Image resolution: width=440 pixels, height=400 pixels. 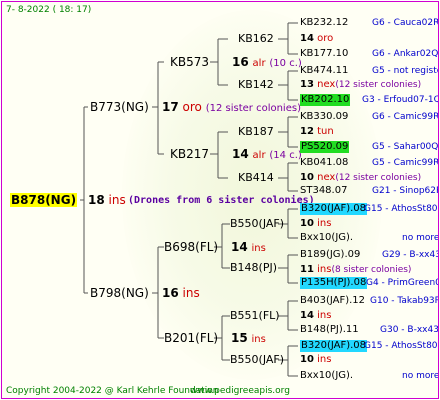 I want to click on gen3-info-2: 12 tun, so click(x=317, y=132).